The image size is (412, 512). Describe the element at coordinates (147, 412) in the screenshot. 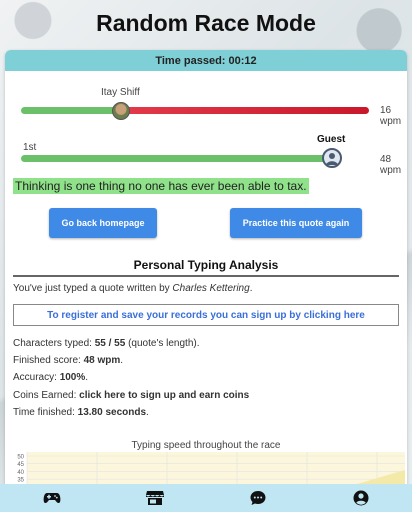

I see `time-suffix: .` at that location.